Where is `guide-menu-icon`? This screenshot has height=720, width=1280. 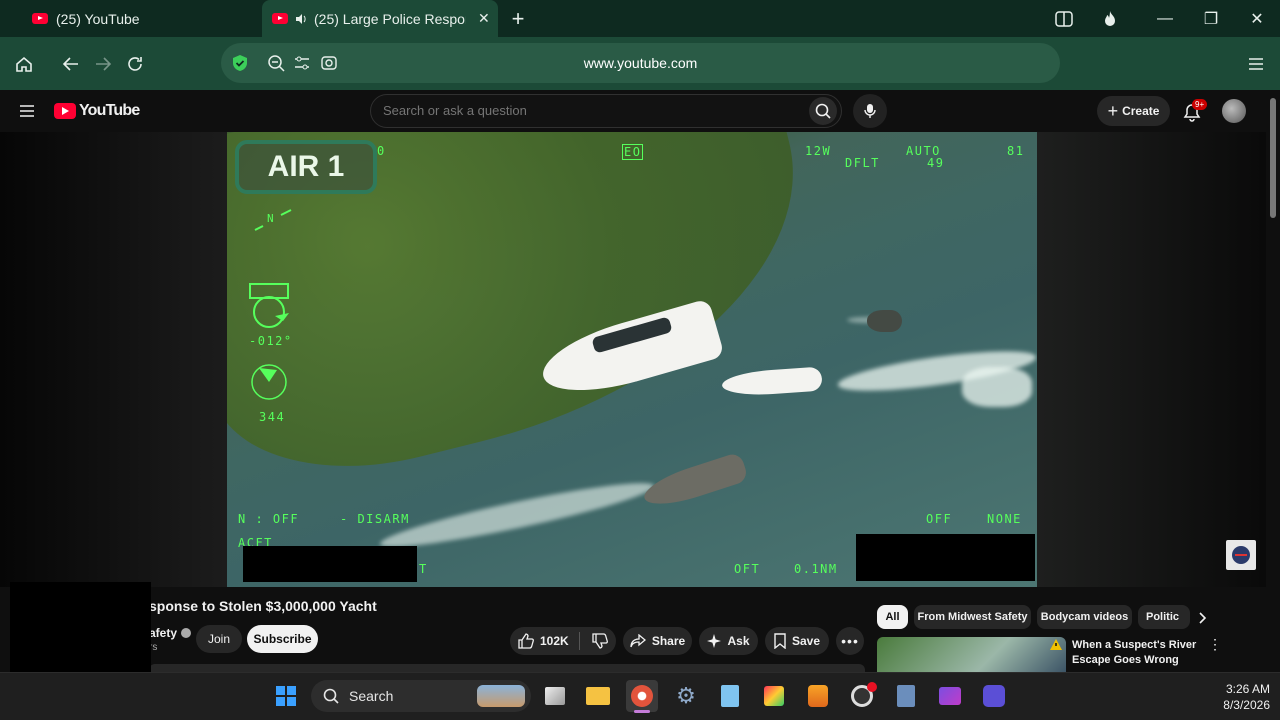
guide-menu-icon is located at coordinates (27, 111).